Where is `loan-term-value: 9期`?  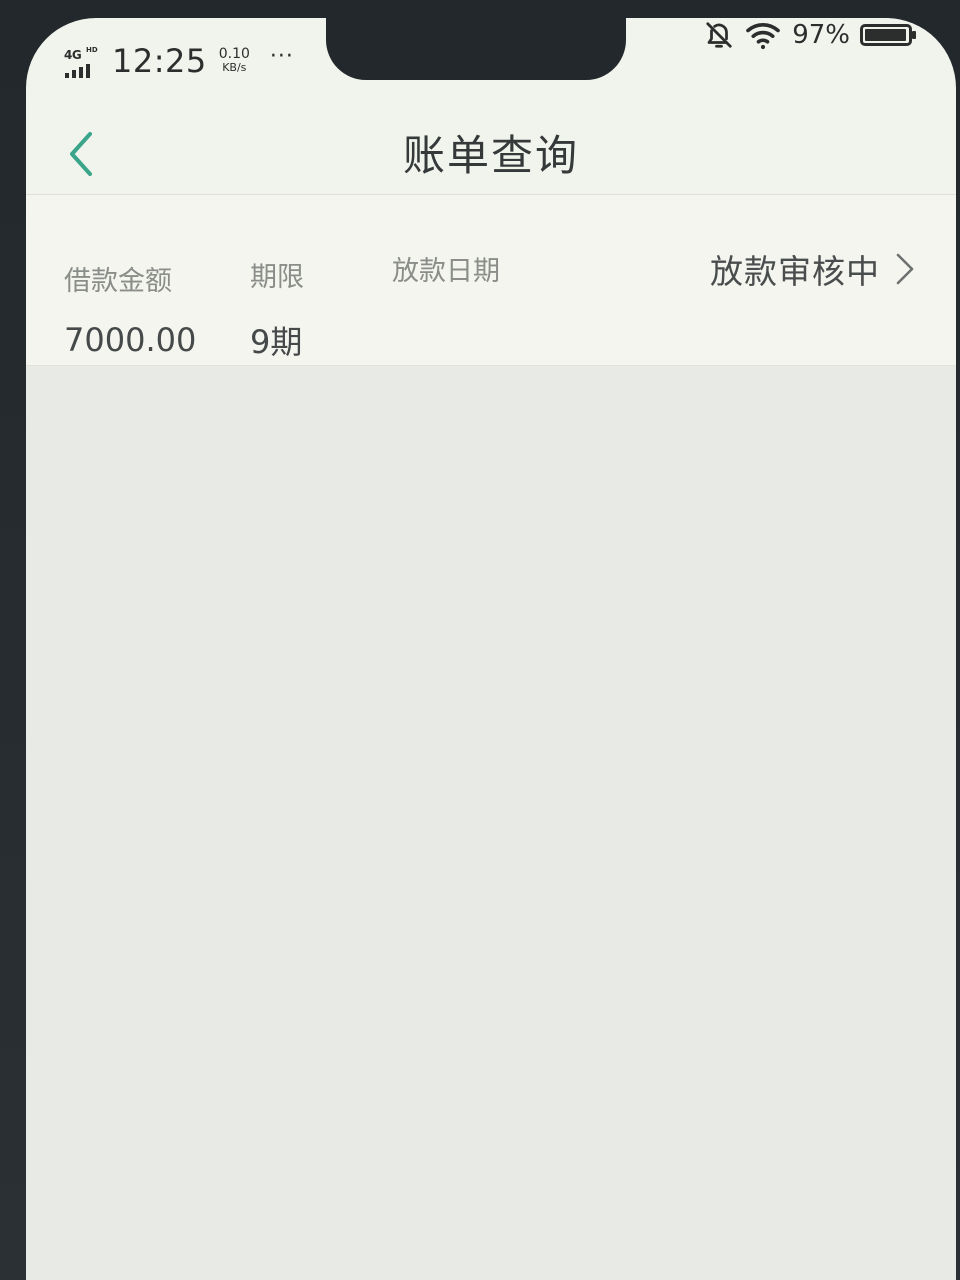 loan-term-value: 9期 is located at coordinates (276, 342).